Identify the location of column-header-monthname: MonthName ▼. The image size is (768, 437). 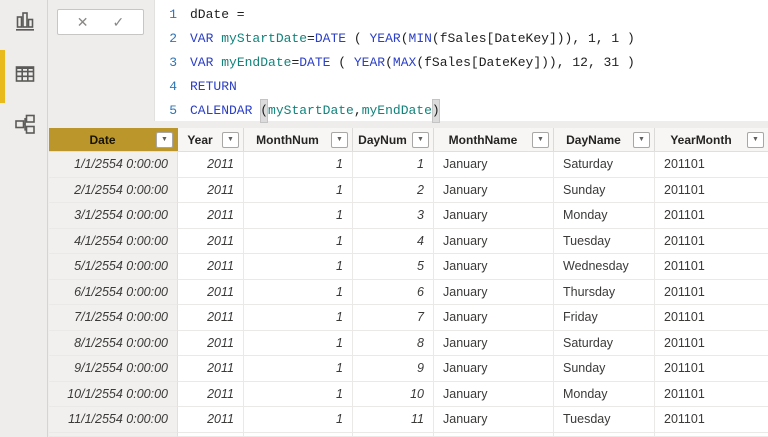
(494, 139).